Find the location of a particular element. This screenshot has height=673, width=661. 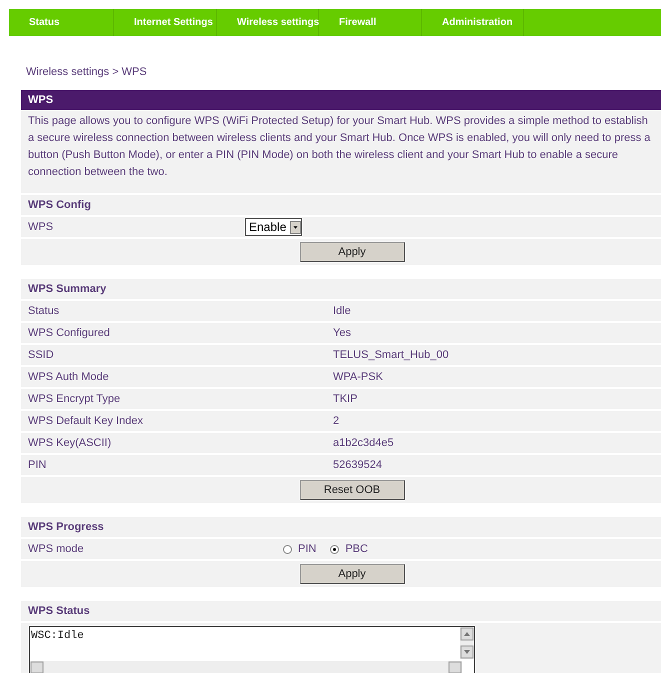

description: This page allows you to configure WPS (WiFi Protected Setup) for your Smart Hub. WPS provides a simple method to establish a secure wireless connection between wireless clients and your Smart Hub. Once WPS is enabled, you will only need to press a button (Push Button Mode), or enter a PIN (PIN Mode) on both the wireless client and your Smart Hub to enable a secure connection between the two. is located at coordinates (341, 151).